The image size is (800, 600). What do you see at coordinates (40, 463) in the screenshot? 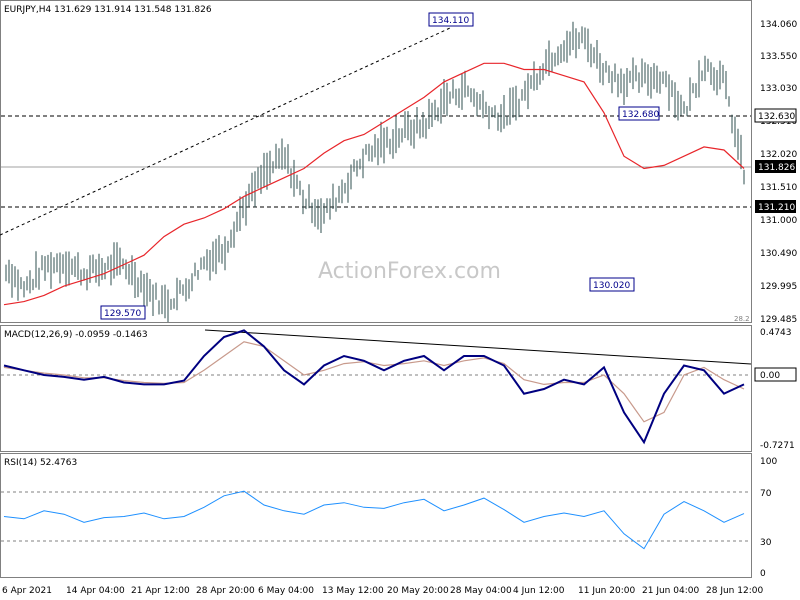
I see `rsi-header: RSI(14) 52.4763` at bounding box center [40, 463].